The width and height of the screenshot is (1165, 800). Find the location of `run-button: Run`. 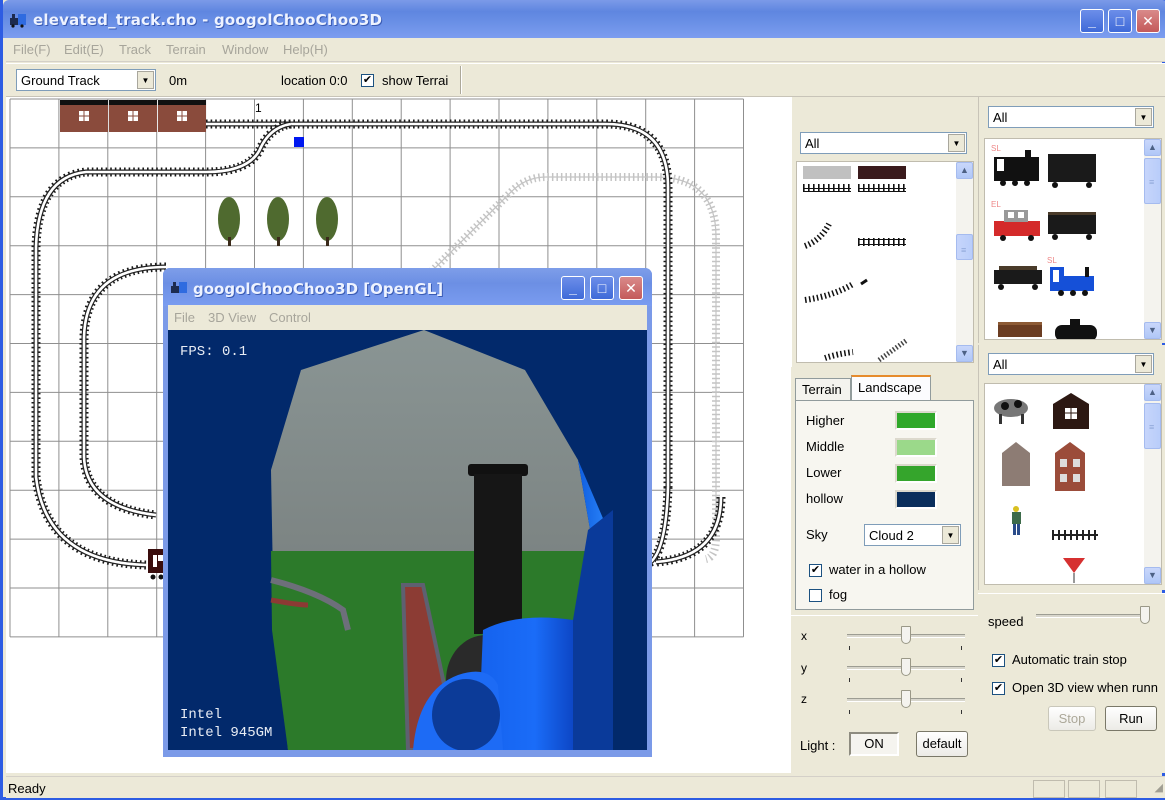

run-button: Run is located at coordinates (1131, 718).